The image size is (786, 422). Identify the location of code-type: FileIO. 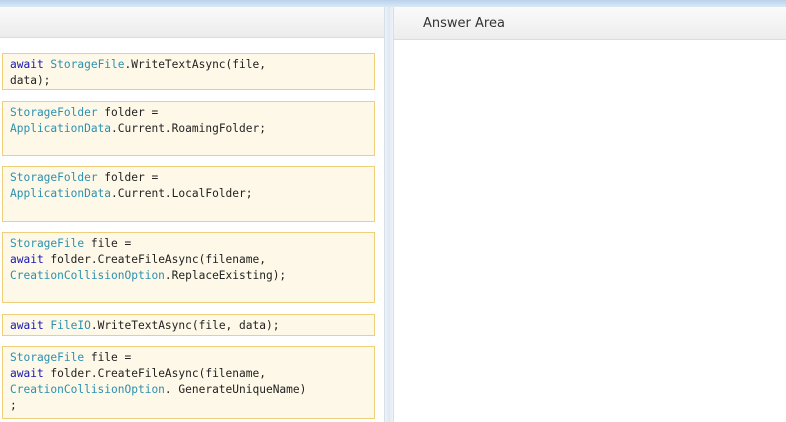
(70, 325).